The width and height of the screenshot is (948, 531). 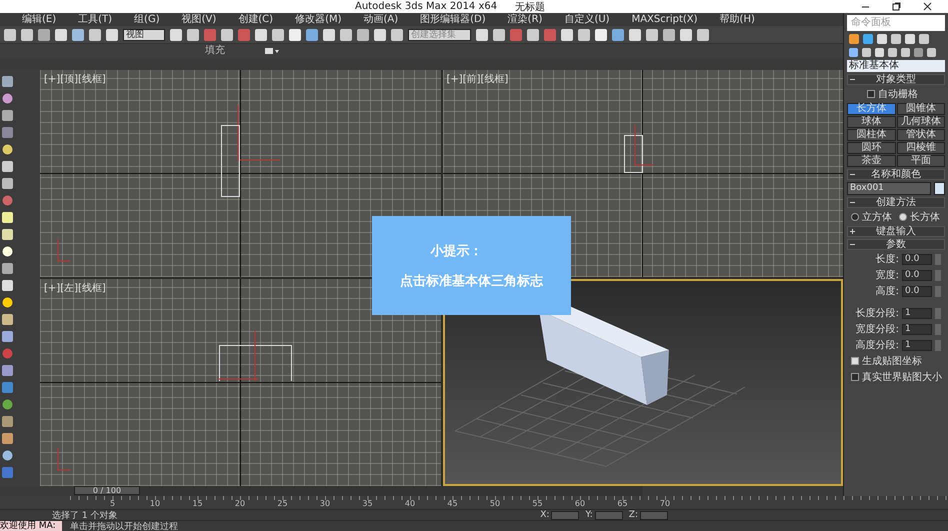 What do you see at coordinates (256, 19) in the screenshot?
I see `menu-item: 创建(C)` at bounding box center [256, 19].